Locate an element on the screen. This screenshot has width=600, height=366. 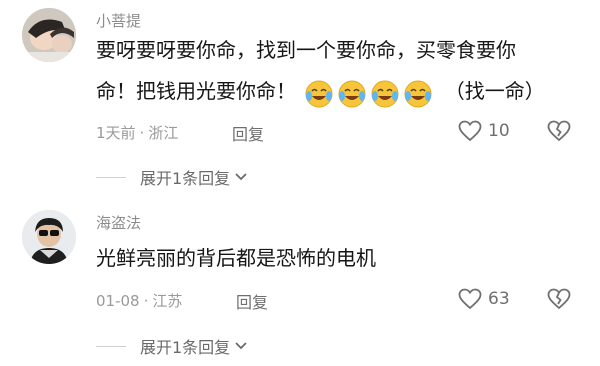
like-button: 10 is located at coordinates (484, 131).